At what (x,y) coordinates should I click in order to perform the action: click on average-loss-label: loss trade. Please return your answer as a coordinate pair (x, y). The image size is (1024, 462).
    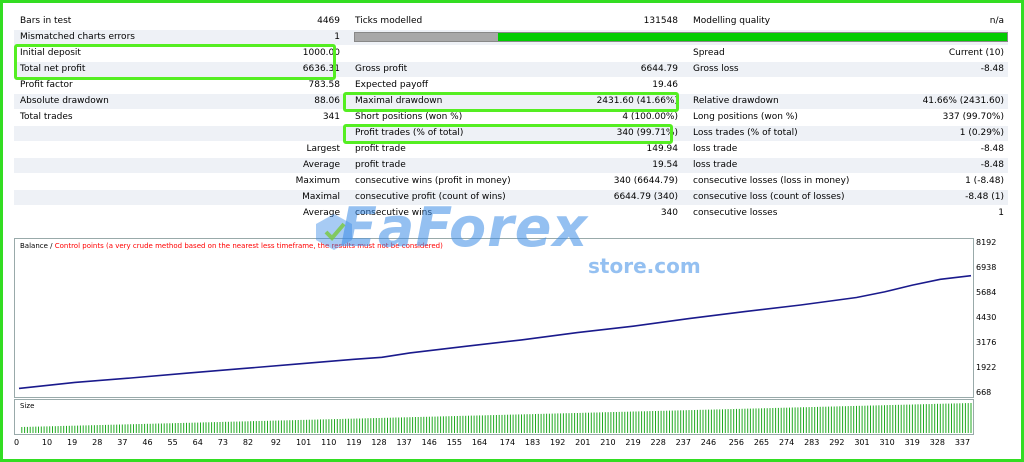
    Looking at the image, I should click on (715, 165).